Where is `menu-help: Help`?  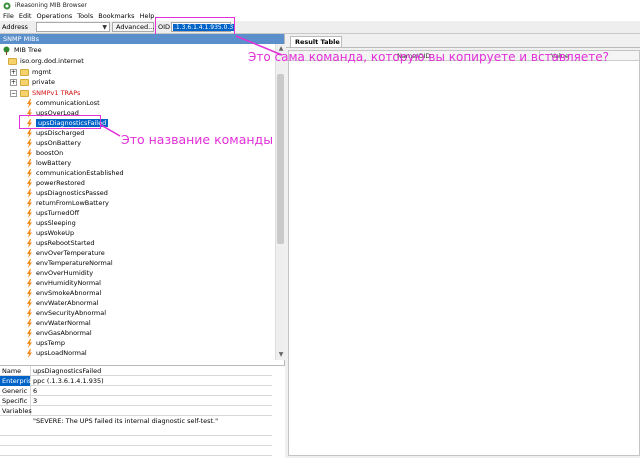
menu-help: Help is located at coordinates (147, 16).